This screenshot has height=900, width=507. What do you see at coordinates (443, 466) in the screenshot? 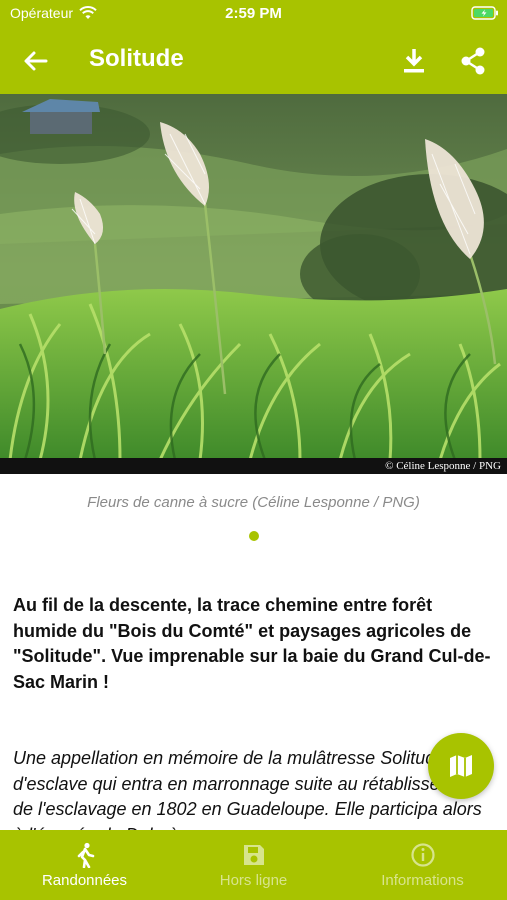
I see `photo-credit: © Céline Lesponne / PNG` at bounding box center [443, 466].